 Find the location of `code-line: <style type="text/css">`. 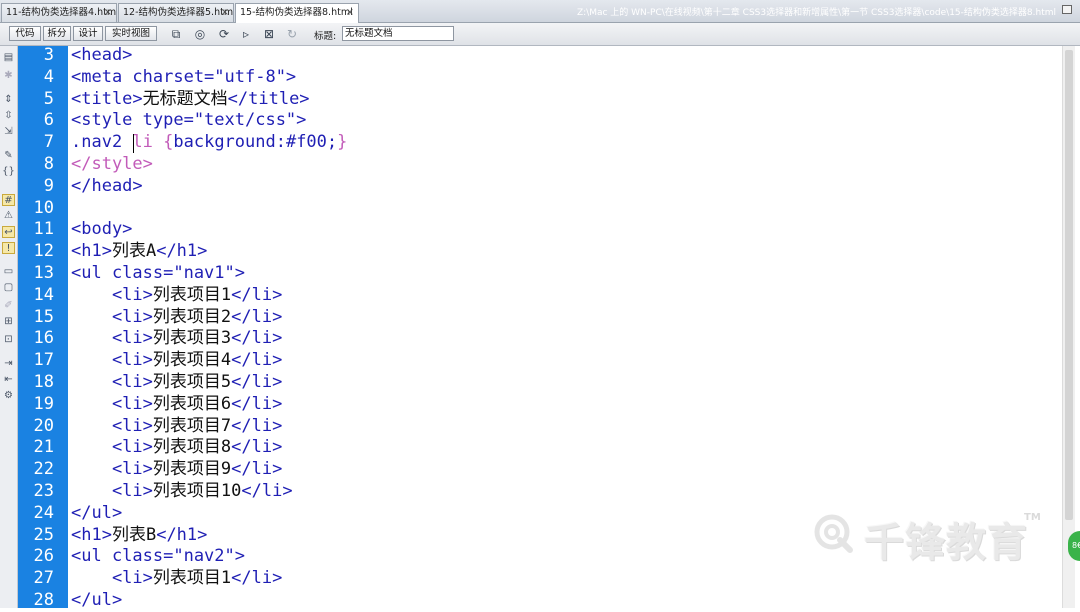

code-line: <style type="text/css"> is located at coordinates (188, 121).